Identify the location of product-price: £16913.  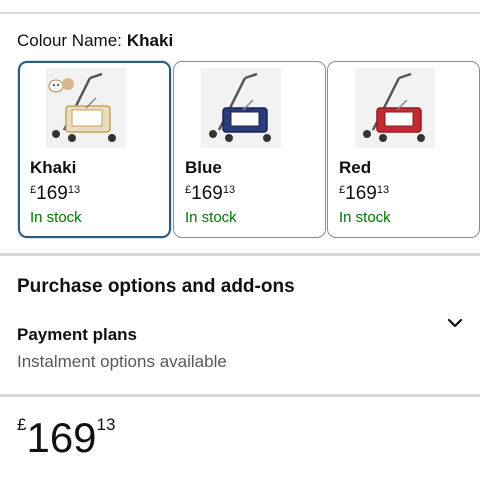
(66, 438).